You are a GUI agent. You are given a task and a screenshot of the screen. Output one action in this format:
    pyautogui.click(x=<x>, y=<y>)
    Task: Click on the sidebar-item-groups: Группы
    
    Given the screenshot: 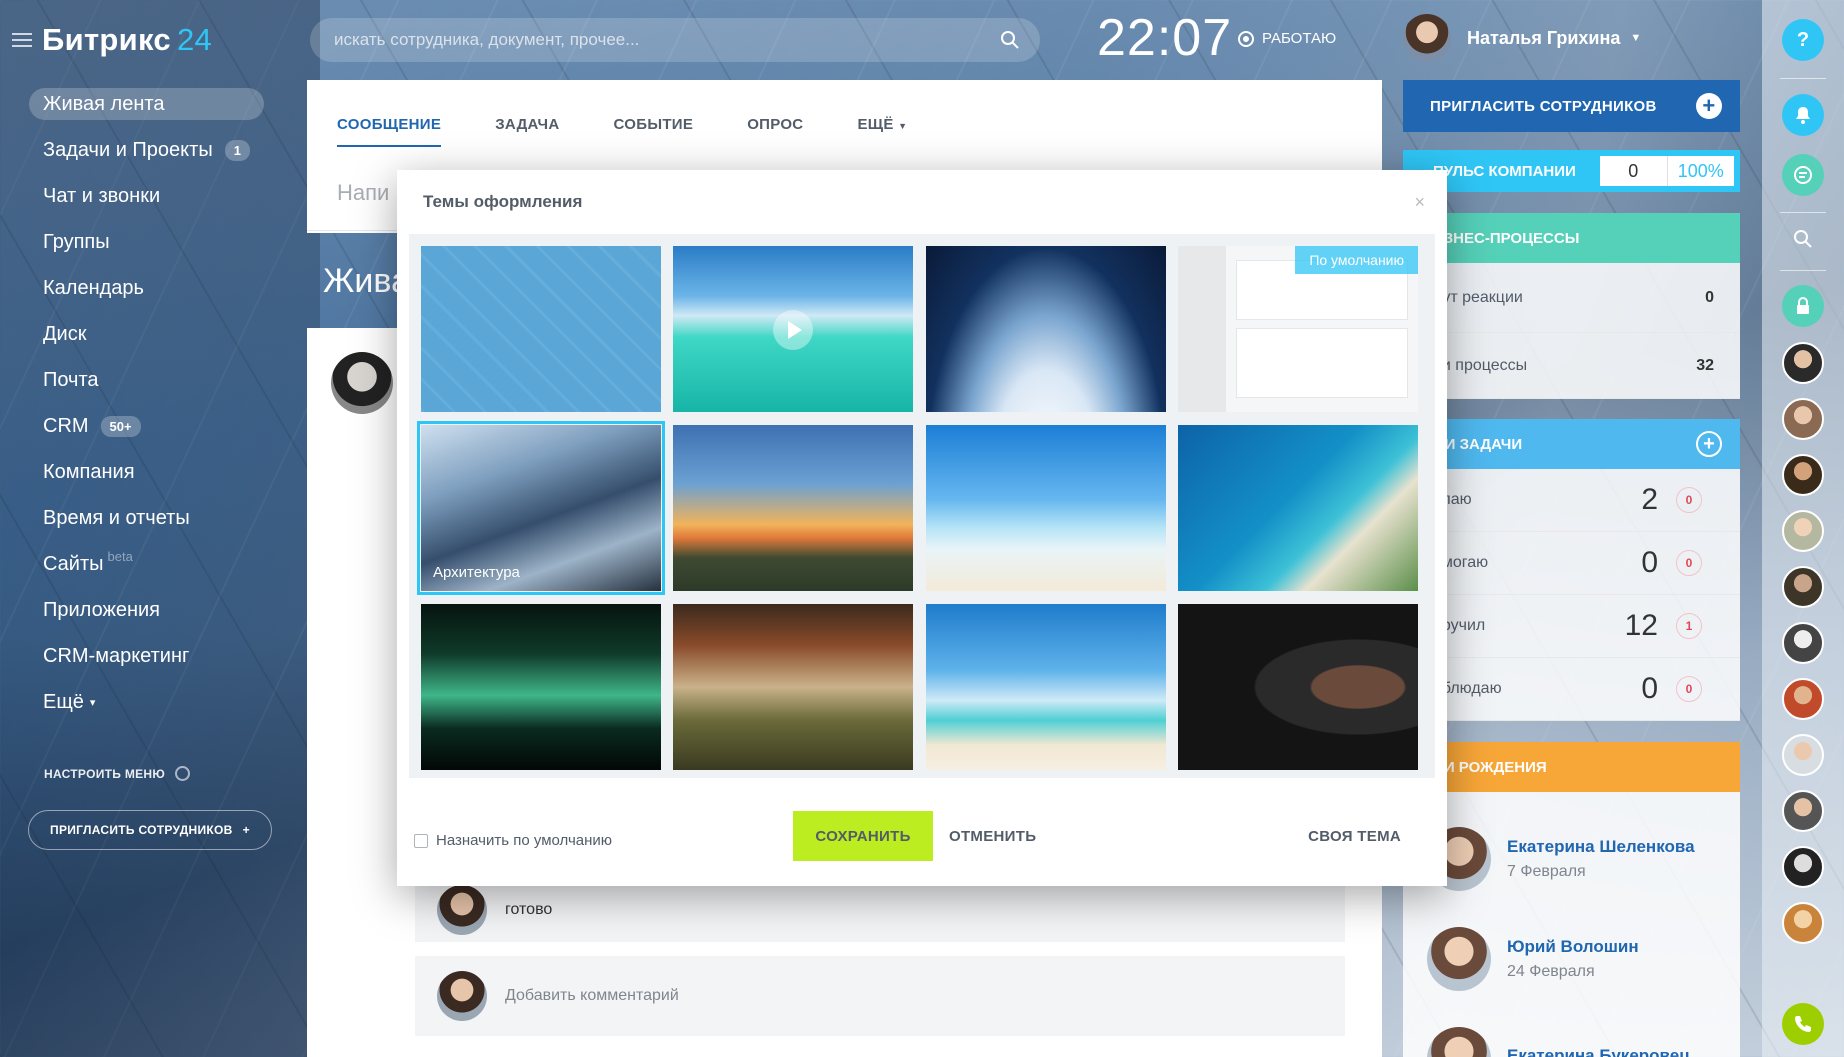 What is the action you would take?
    pyautogui.click(x=146, y=242)
    